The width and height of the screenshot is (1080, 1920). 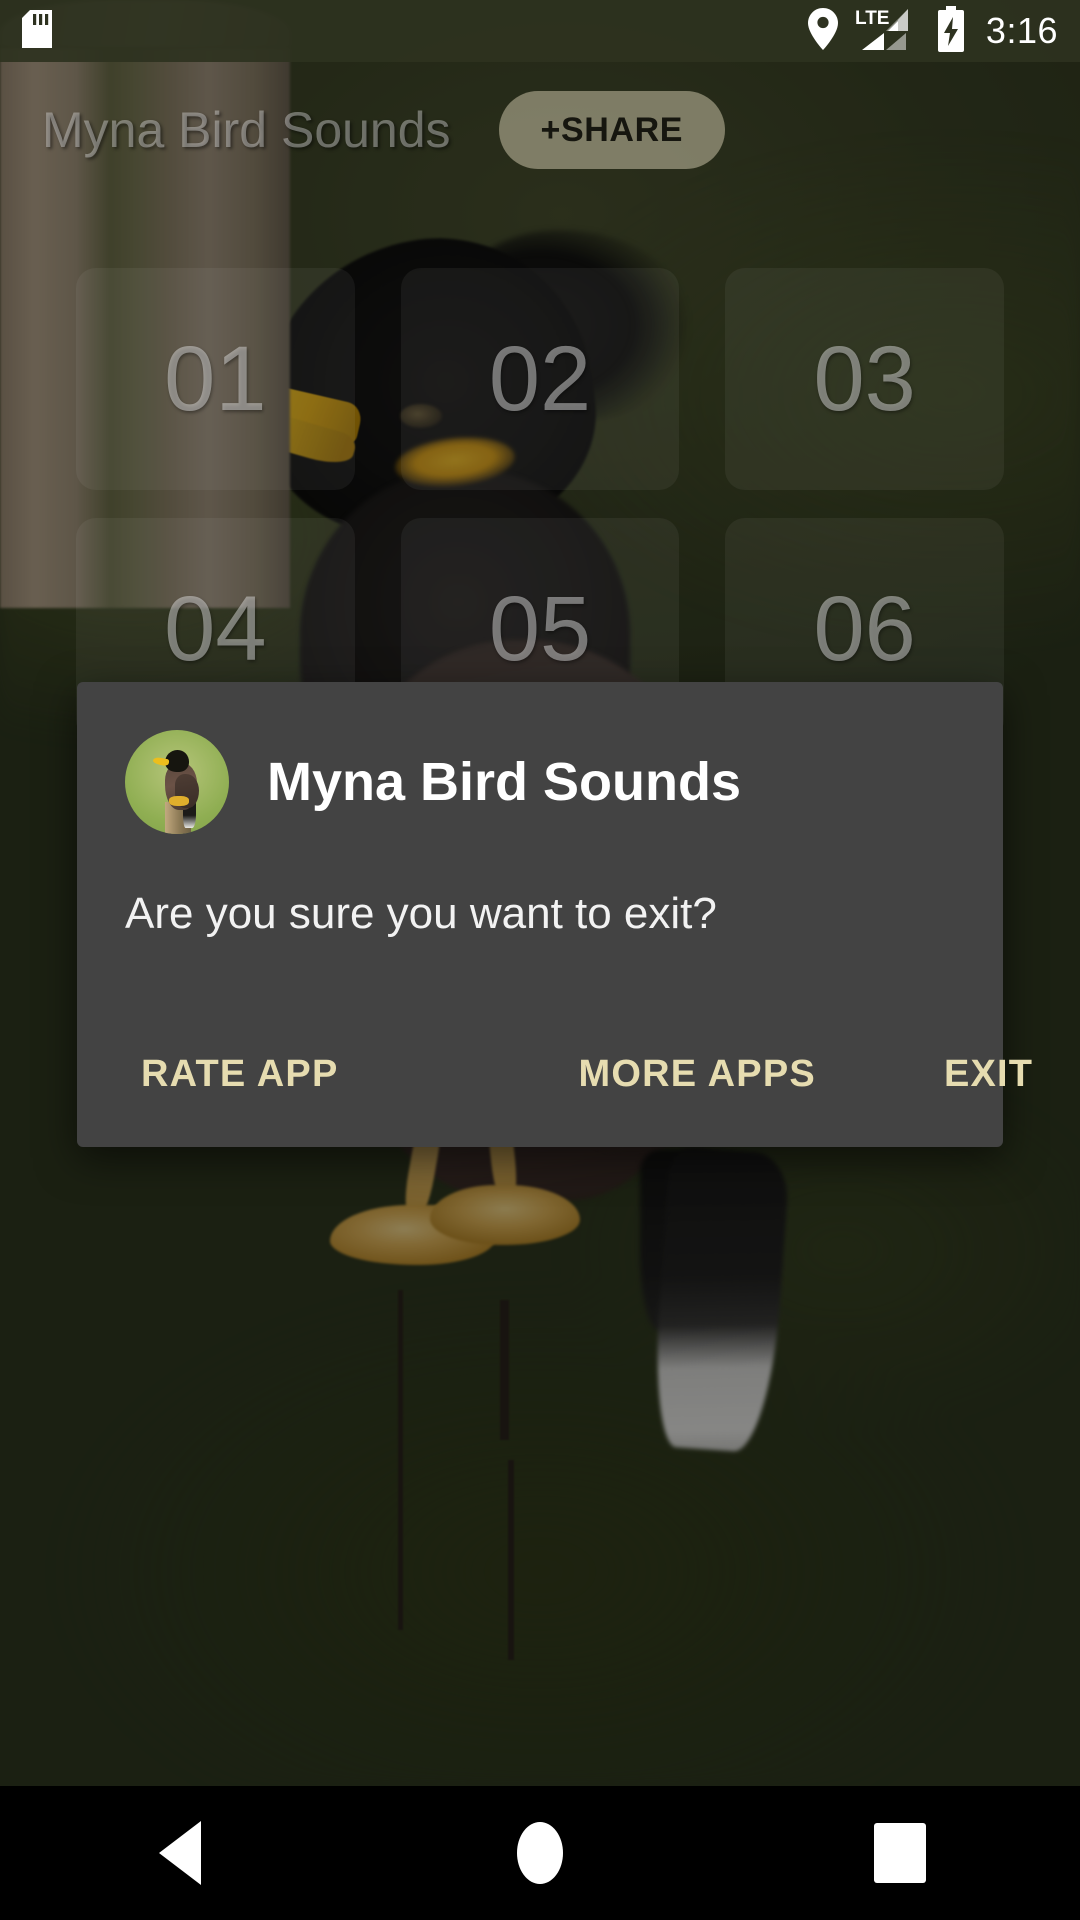 I want to click on sd-card-icon, so click(x=37, y=31).